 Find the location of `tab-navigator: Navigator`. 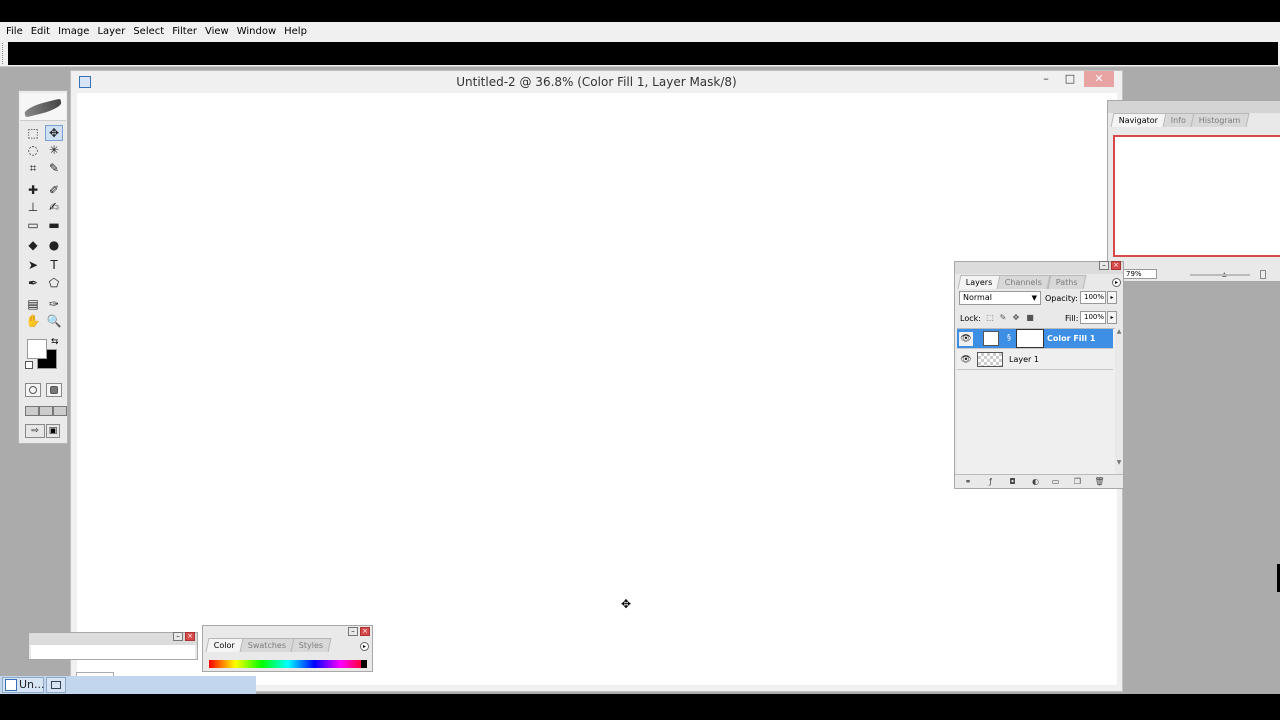

tab-navigator: Navigator is located at coordinates (1138, 120).